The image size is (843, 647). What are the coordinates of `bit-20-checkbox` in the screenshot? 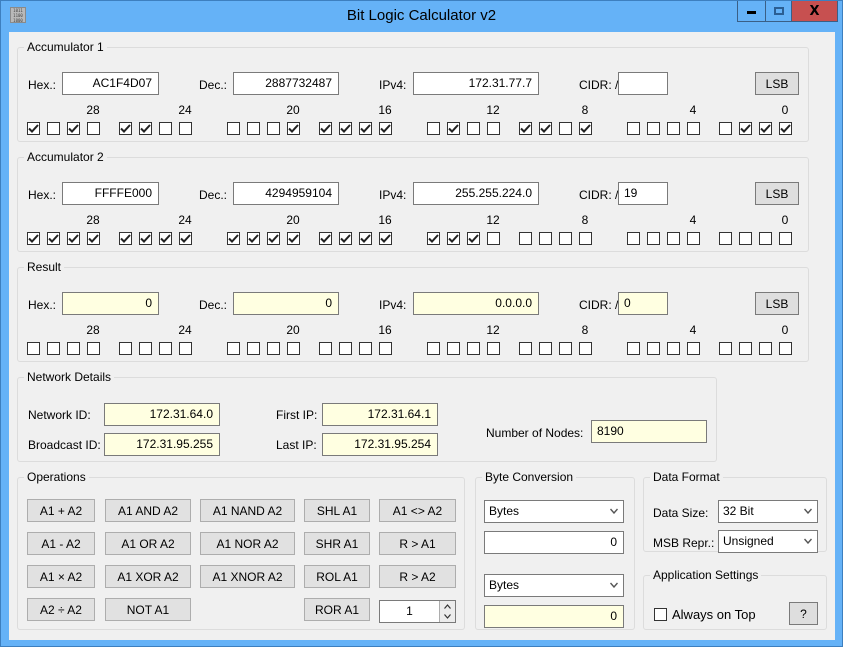 It's located at (293, 128).